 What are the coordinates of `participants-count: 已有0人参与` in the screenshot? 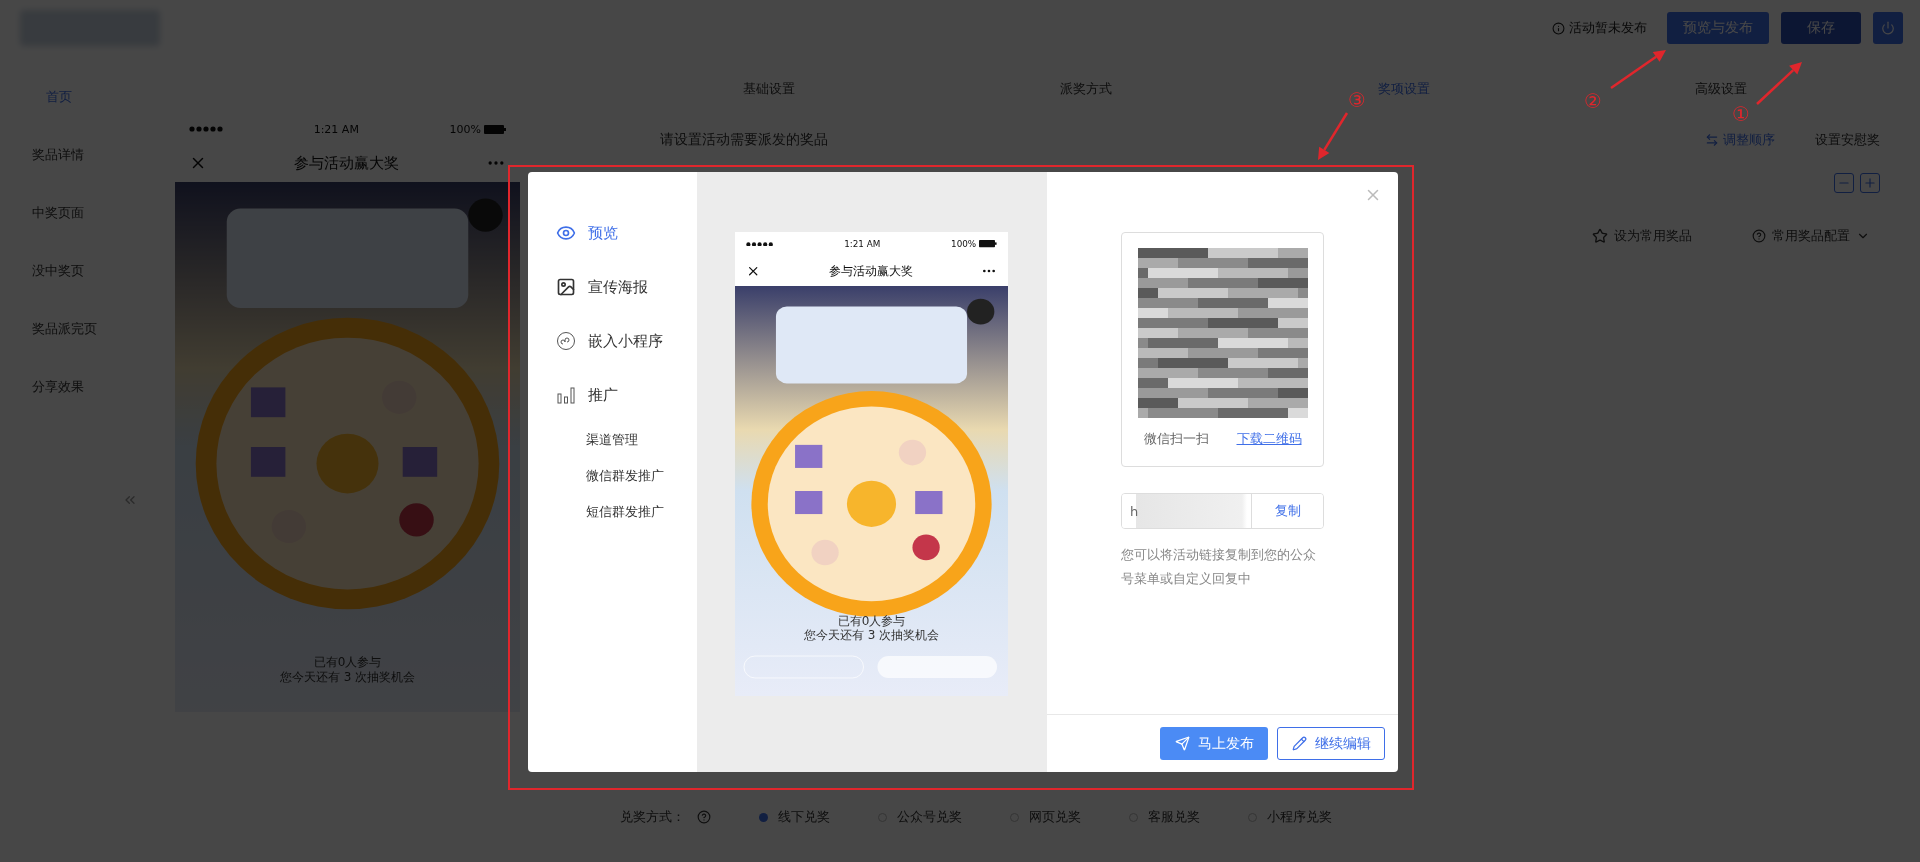 It's located at (871, 620).